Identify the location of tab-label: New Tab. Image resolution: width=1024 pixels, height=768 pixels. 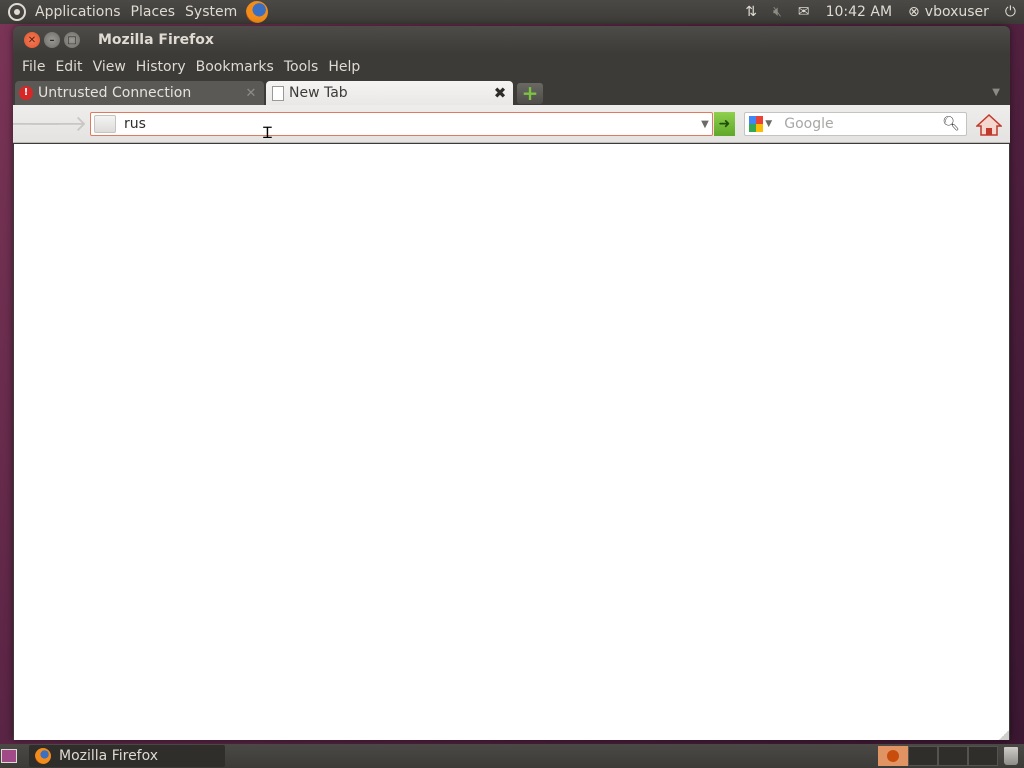
(318, 93).